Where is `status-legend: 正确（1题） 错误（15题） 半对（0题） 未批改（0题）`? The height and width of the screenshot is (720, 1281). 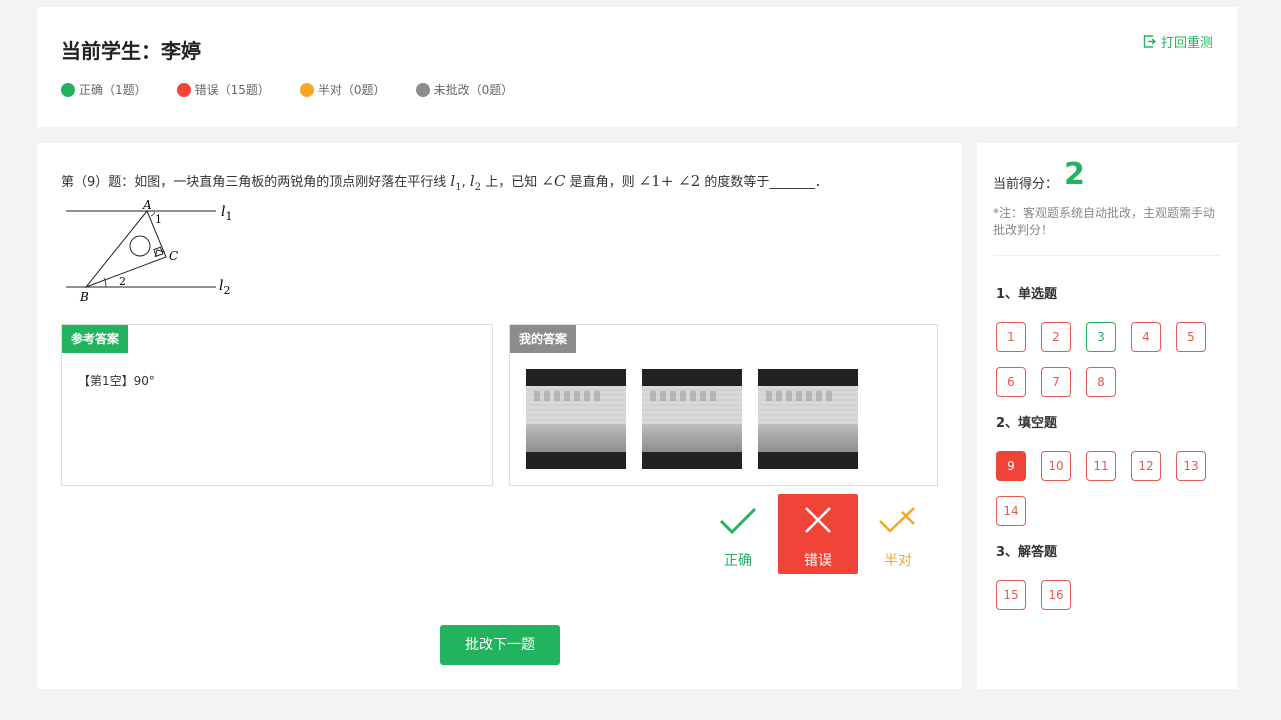
status-legend: 正确（1题） 错误（15题） 半对（0题） 未批改（0题） is located at coordinates (302, 89).